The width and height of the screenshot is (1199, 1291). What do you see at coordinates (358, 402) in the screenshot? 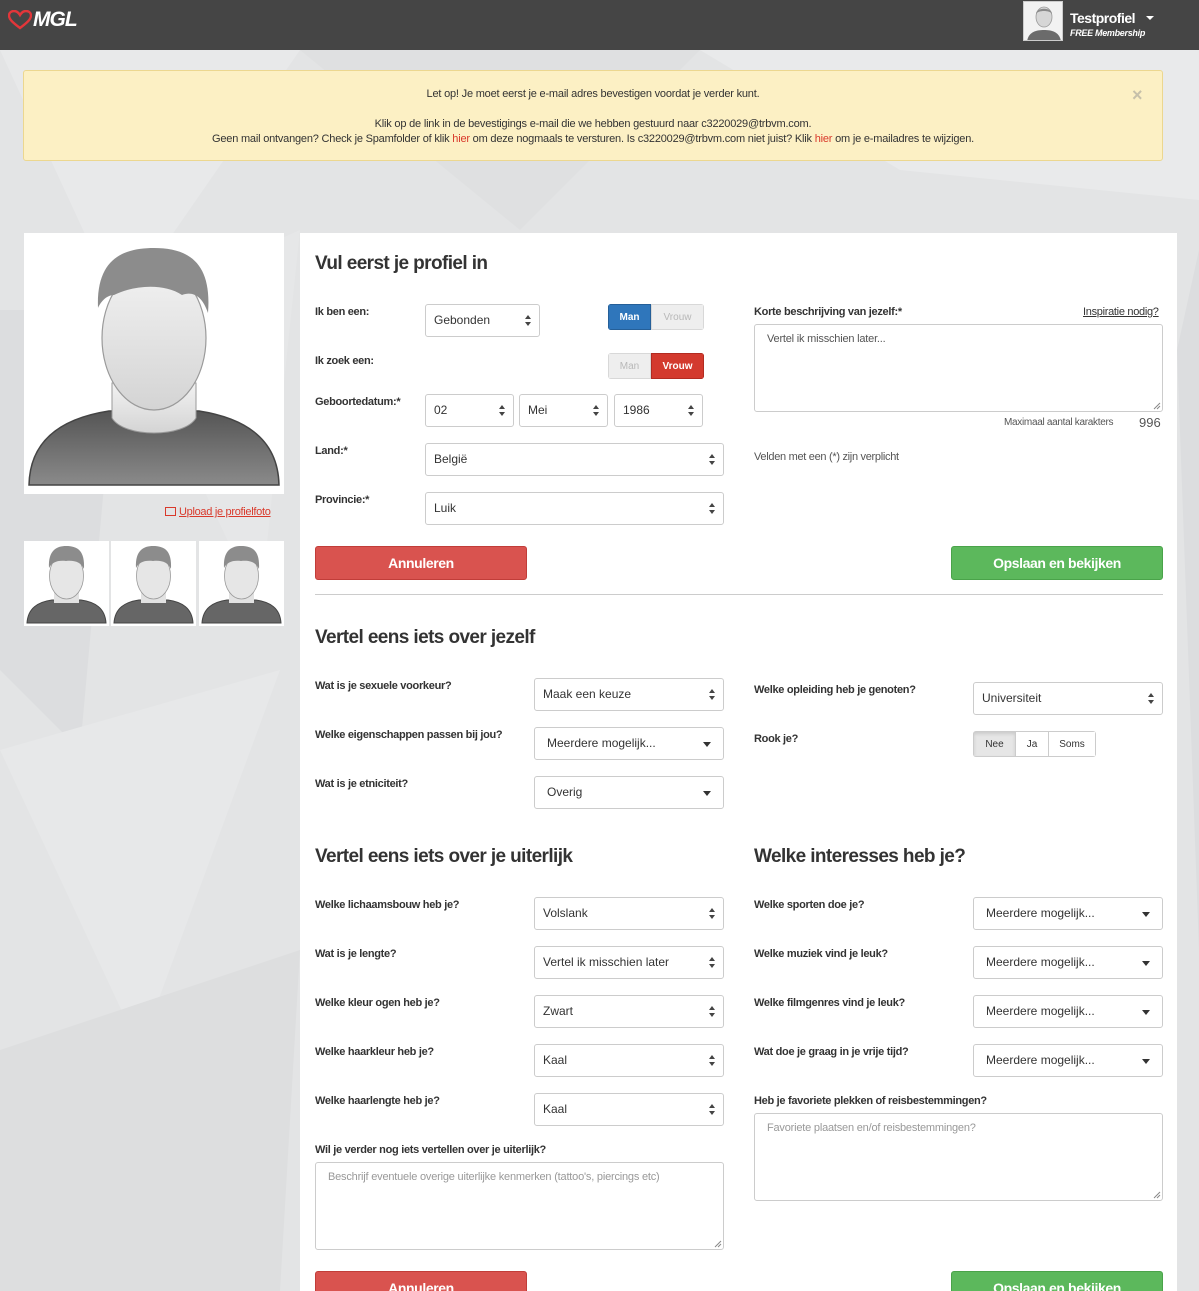
I see `birthdate-label: Geboortedatum:*` at bounding box center [358, 402].